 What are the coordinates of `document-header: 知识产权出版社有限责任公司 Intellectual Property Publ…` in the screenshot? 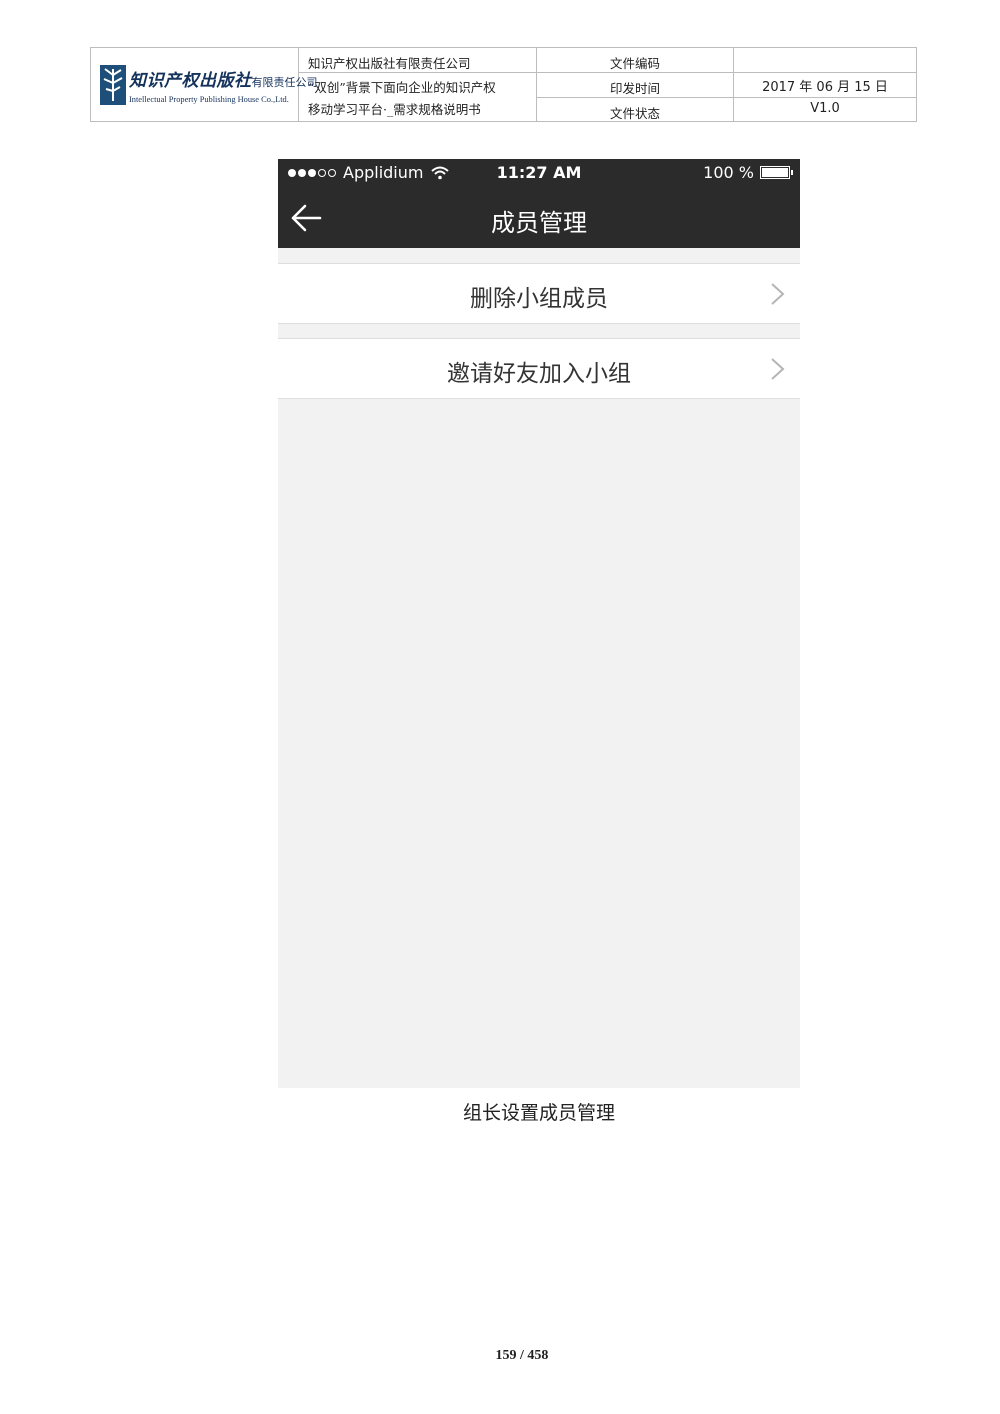 It's located at (503, 84).